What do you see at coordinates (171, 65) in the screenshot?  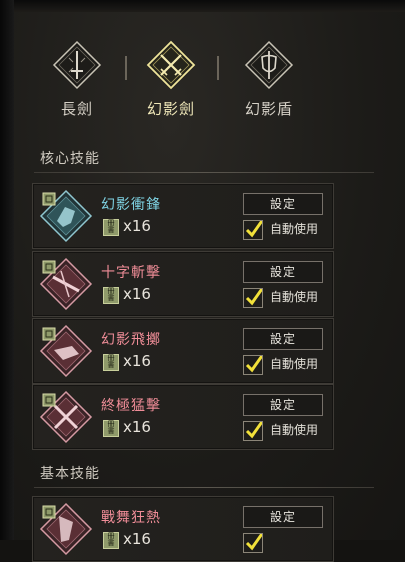 I see `crossed-swords-icon` at bounding box center [171, 65].